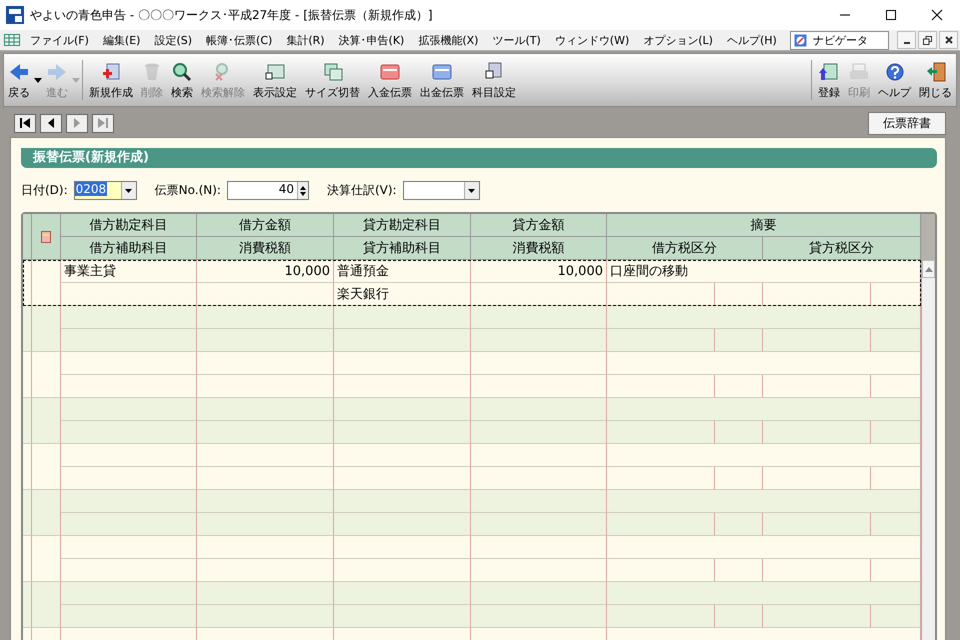 The image size is (960, 640). I want to click on field-label: 決算仕訳(V):, so click(361, 190).